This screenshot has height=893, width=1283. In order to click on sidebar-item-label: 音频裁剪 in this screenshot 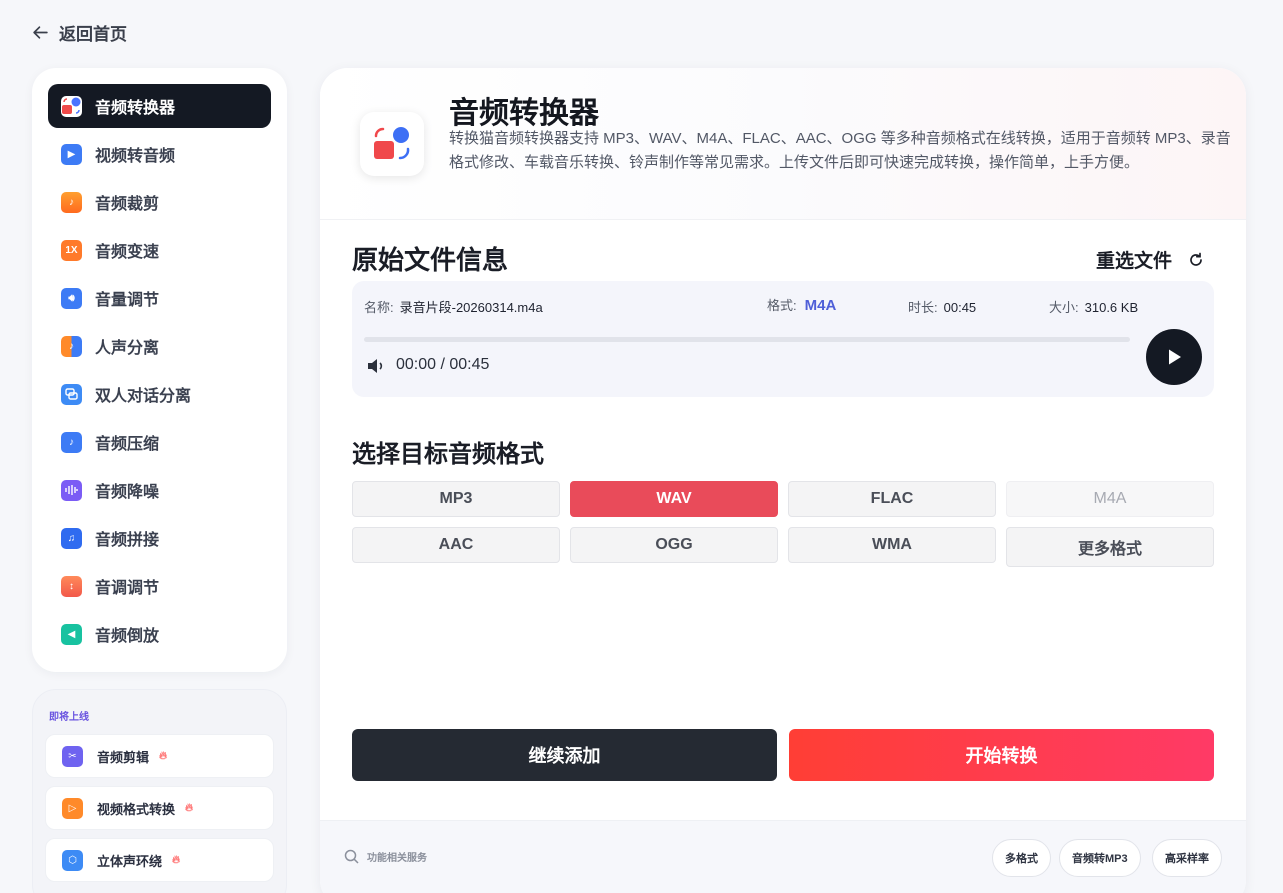, I will do `click(127, 204)`.